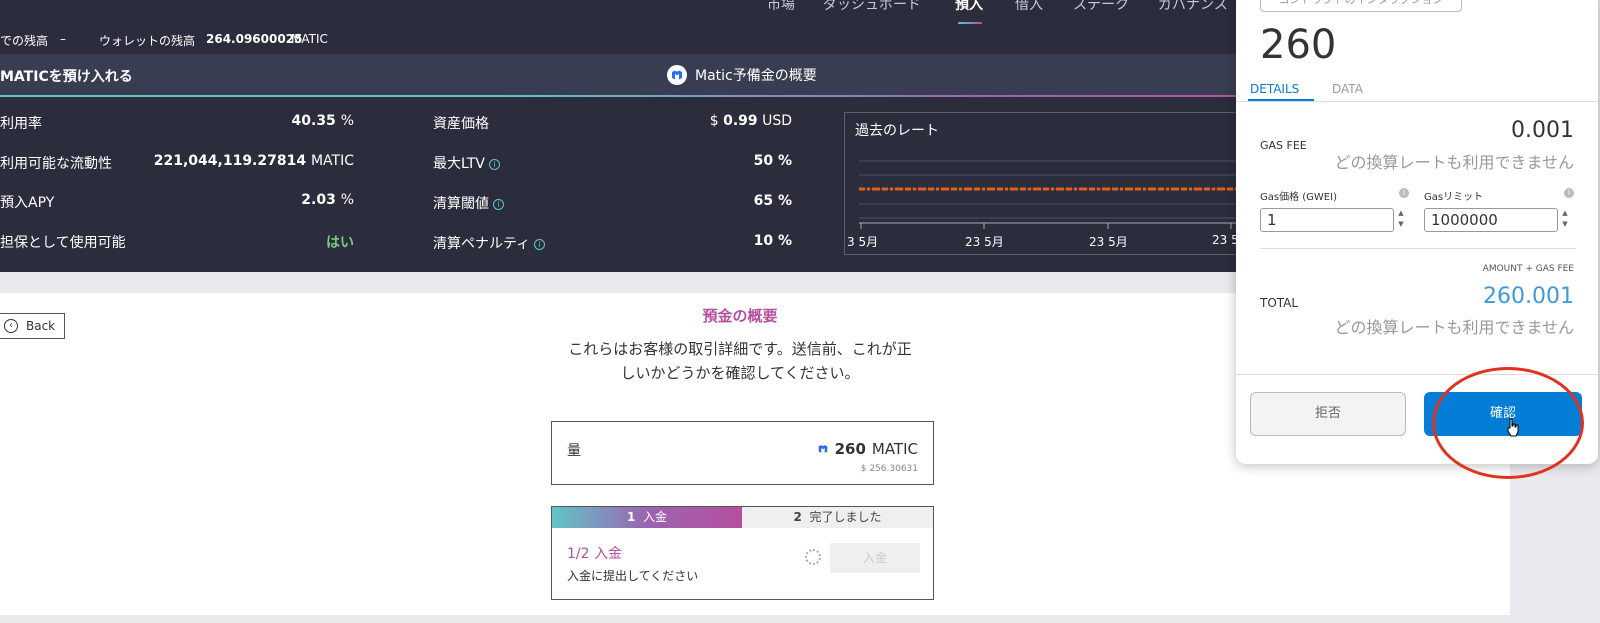 This screenshot has width=1600, height=623. Describe the element at coordinates (41, 326) in the screenshot. I see `back-label: Back` at that location.